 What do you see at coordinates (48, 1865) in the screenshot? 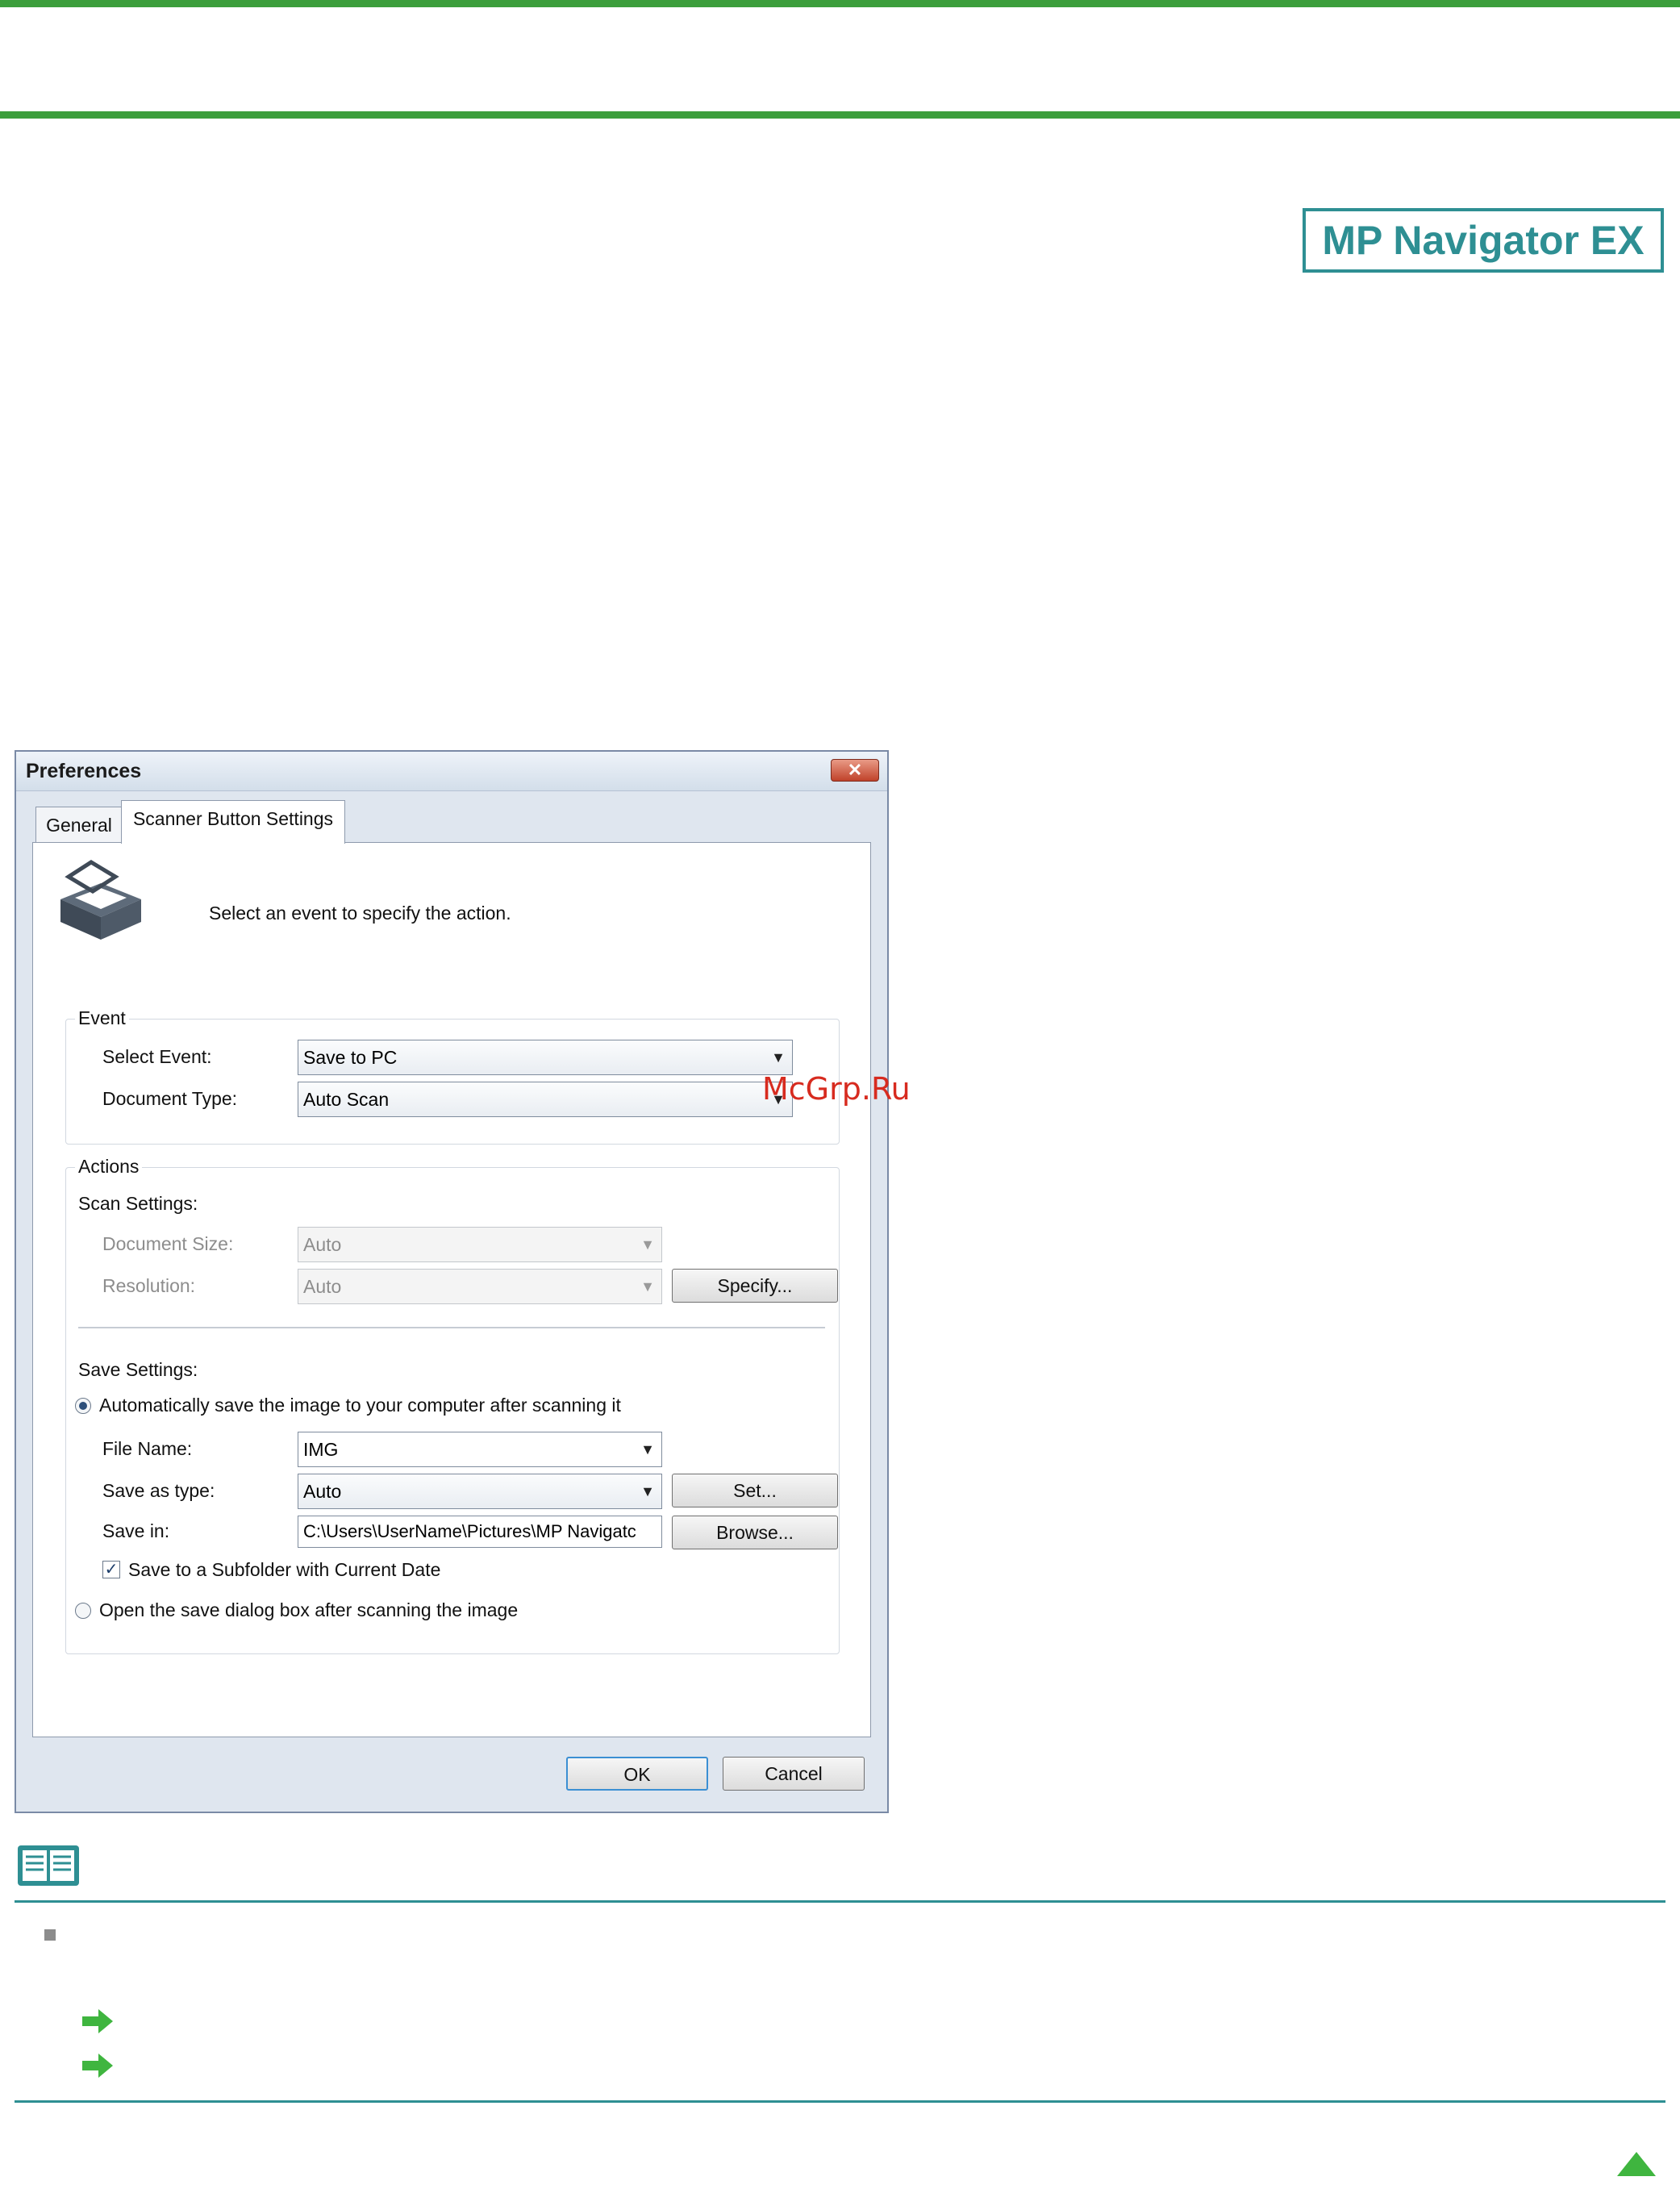
I see `note-book-icon` at bounding box center [48, 1865].